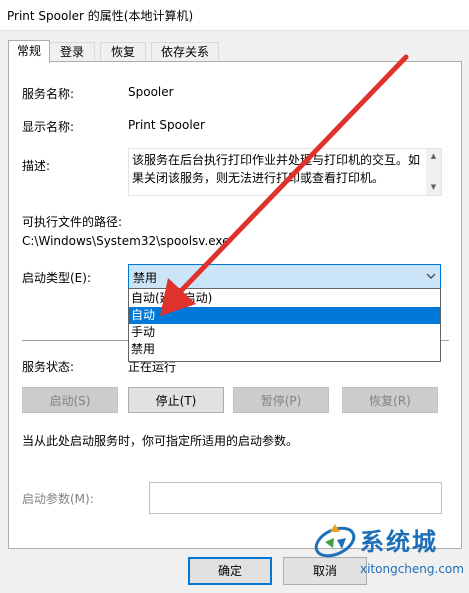  I want to click on exe-path-value: C:\Windows\System32\spoolsv.exe, so click(126, 241).